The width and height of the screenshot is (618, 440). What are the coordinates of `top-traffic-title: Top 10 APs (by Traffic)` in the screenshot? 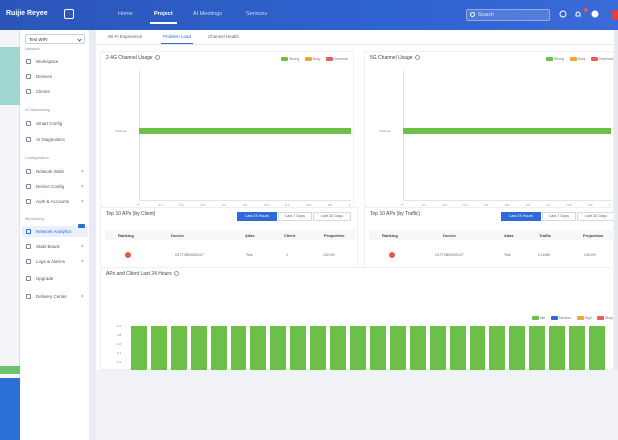 It's located at (395, 214).